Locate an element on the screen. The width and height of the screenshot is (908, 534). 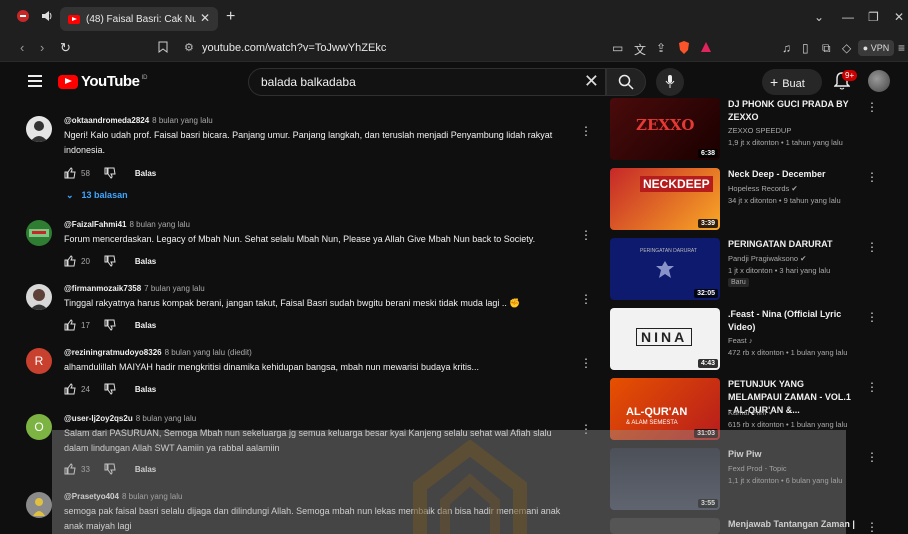
channel-name: Feast ♪ is located at coordinates (740, 340).